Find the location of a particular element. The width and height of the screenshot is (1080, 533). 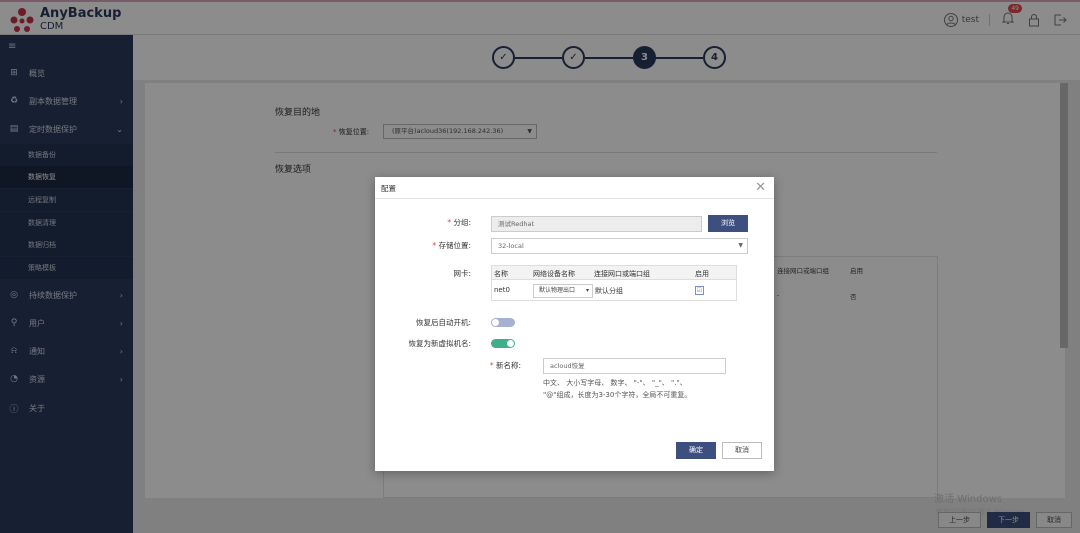

dialog-cancel-button: 取消 is located at coordinates (742, 450).